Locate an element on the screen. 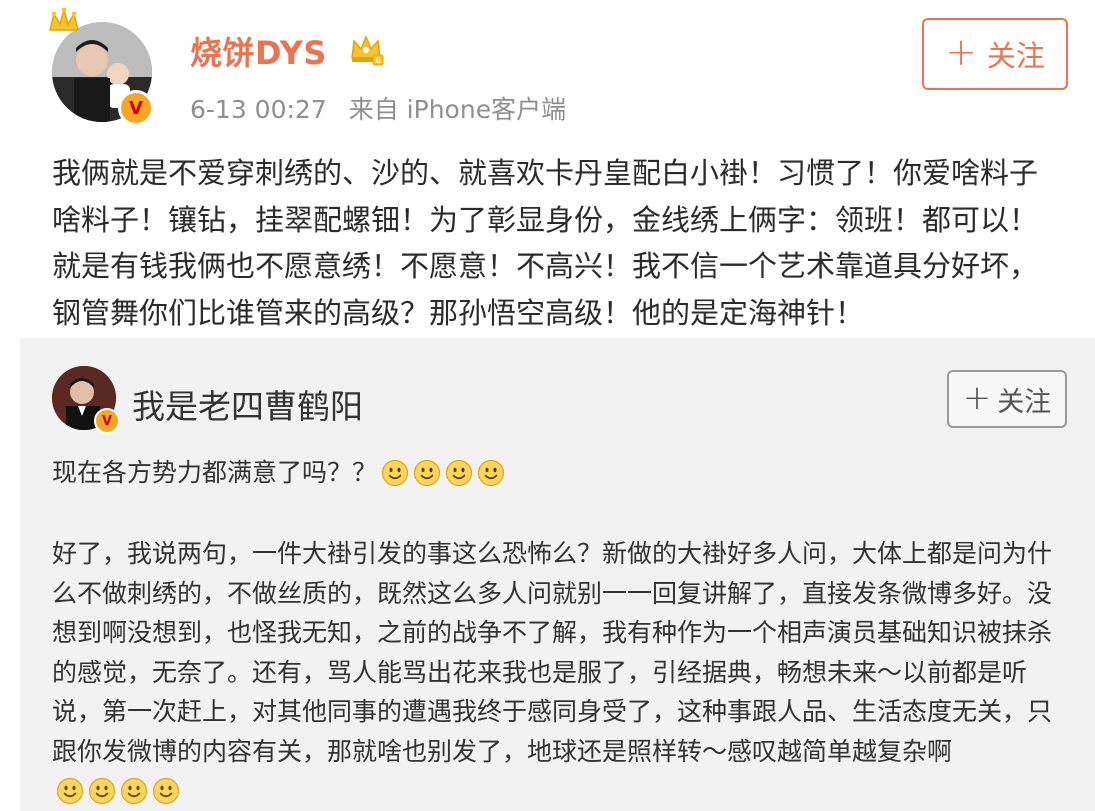 Image resolution: width=1095 pixels, height=811 pixels. follow-label: 关注 is located at coordinates (1015, 56).